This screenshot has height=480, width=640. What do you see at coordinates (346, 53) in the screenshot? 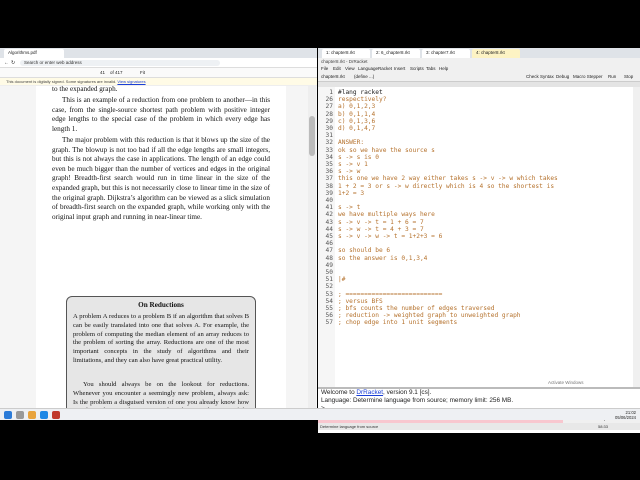
I see `file-tab: 1: chapter8.rkt` at bounding box center [346, 53].